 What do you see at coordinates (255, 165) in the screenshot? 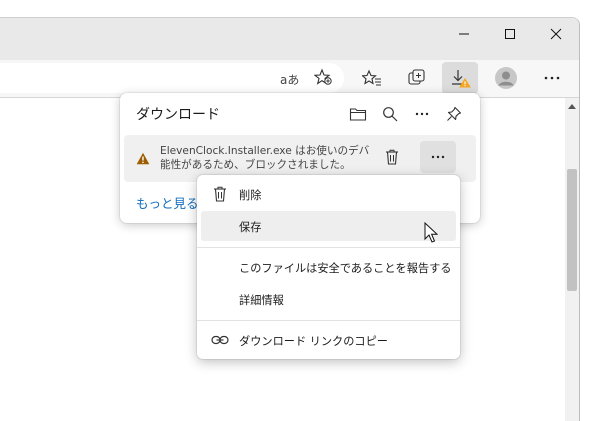
I see `download-status-line2: 能性があるため、ブロックされました。` at bounding box center [255, 165].